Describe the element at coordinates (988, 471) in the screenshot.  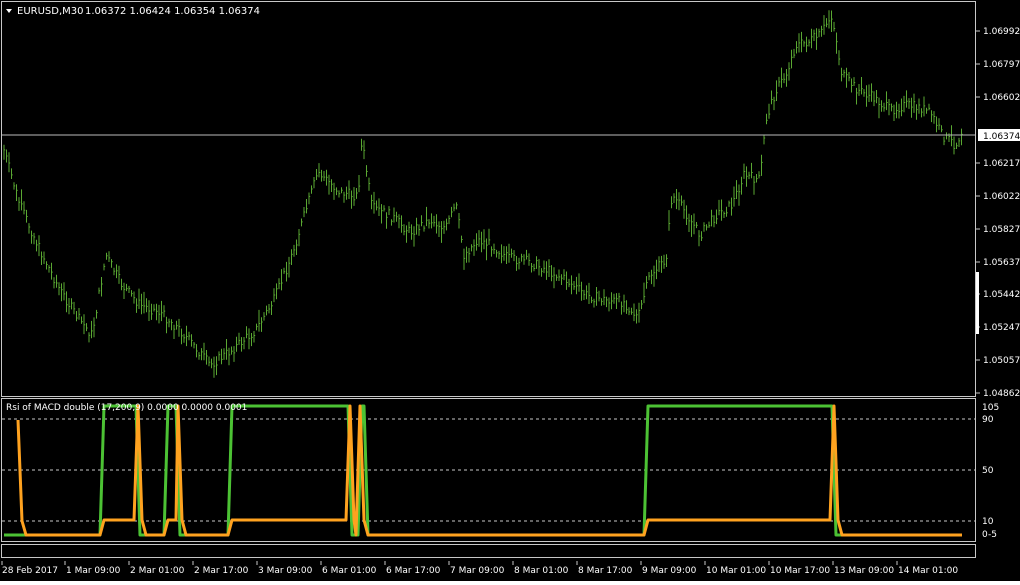
I see `level-tick: 50` at that location.